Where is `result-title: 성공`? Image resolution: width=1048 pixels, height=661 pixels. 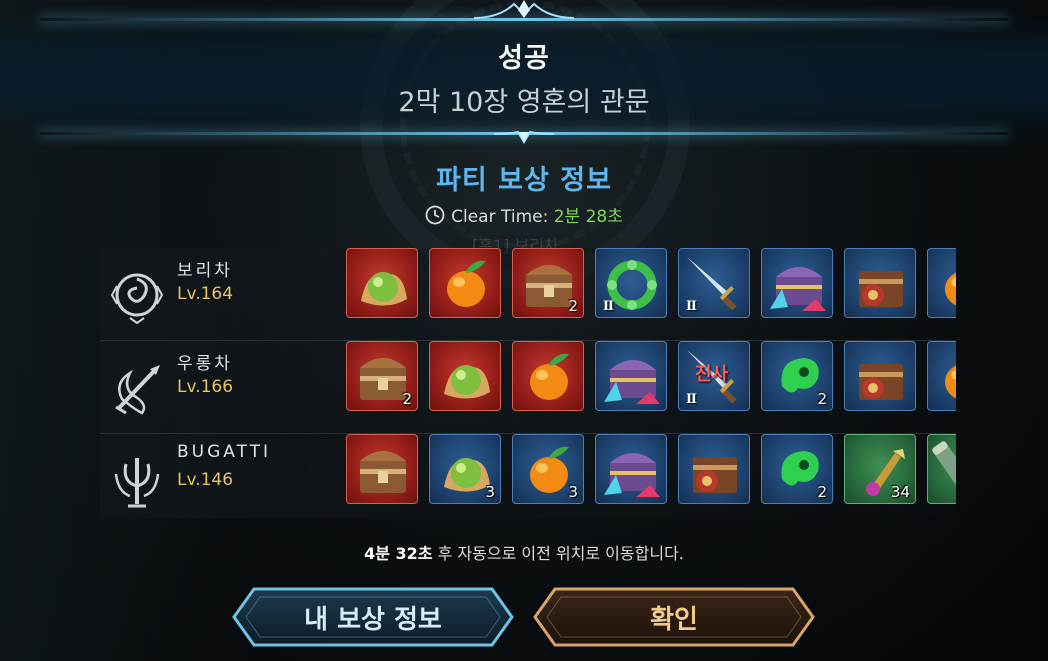 result-title: 성공 is located at coordinates (524, 58).